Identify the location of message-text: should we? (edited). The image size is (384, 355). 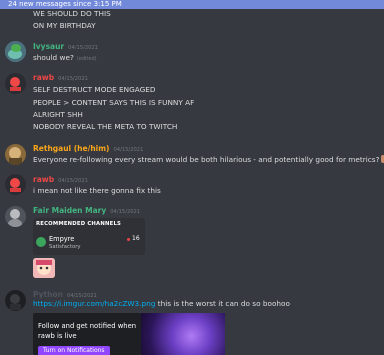
(65, 57).